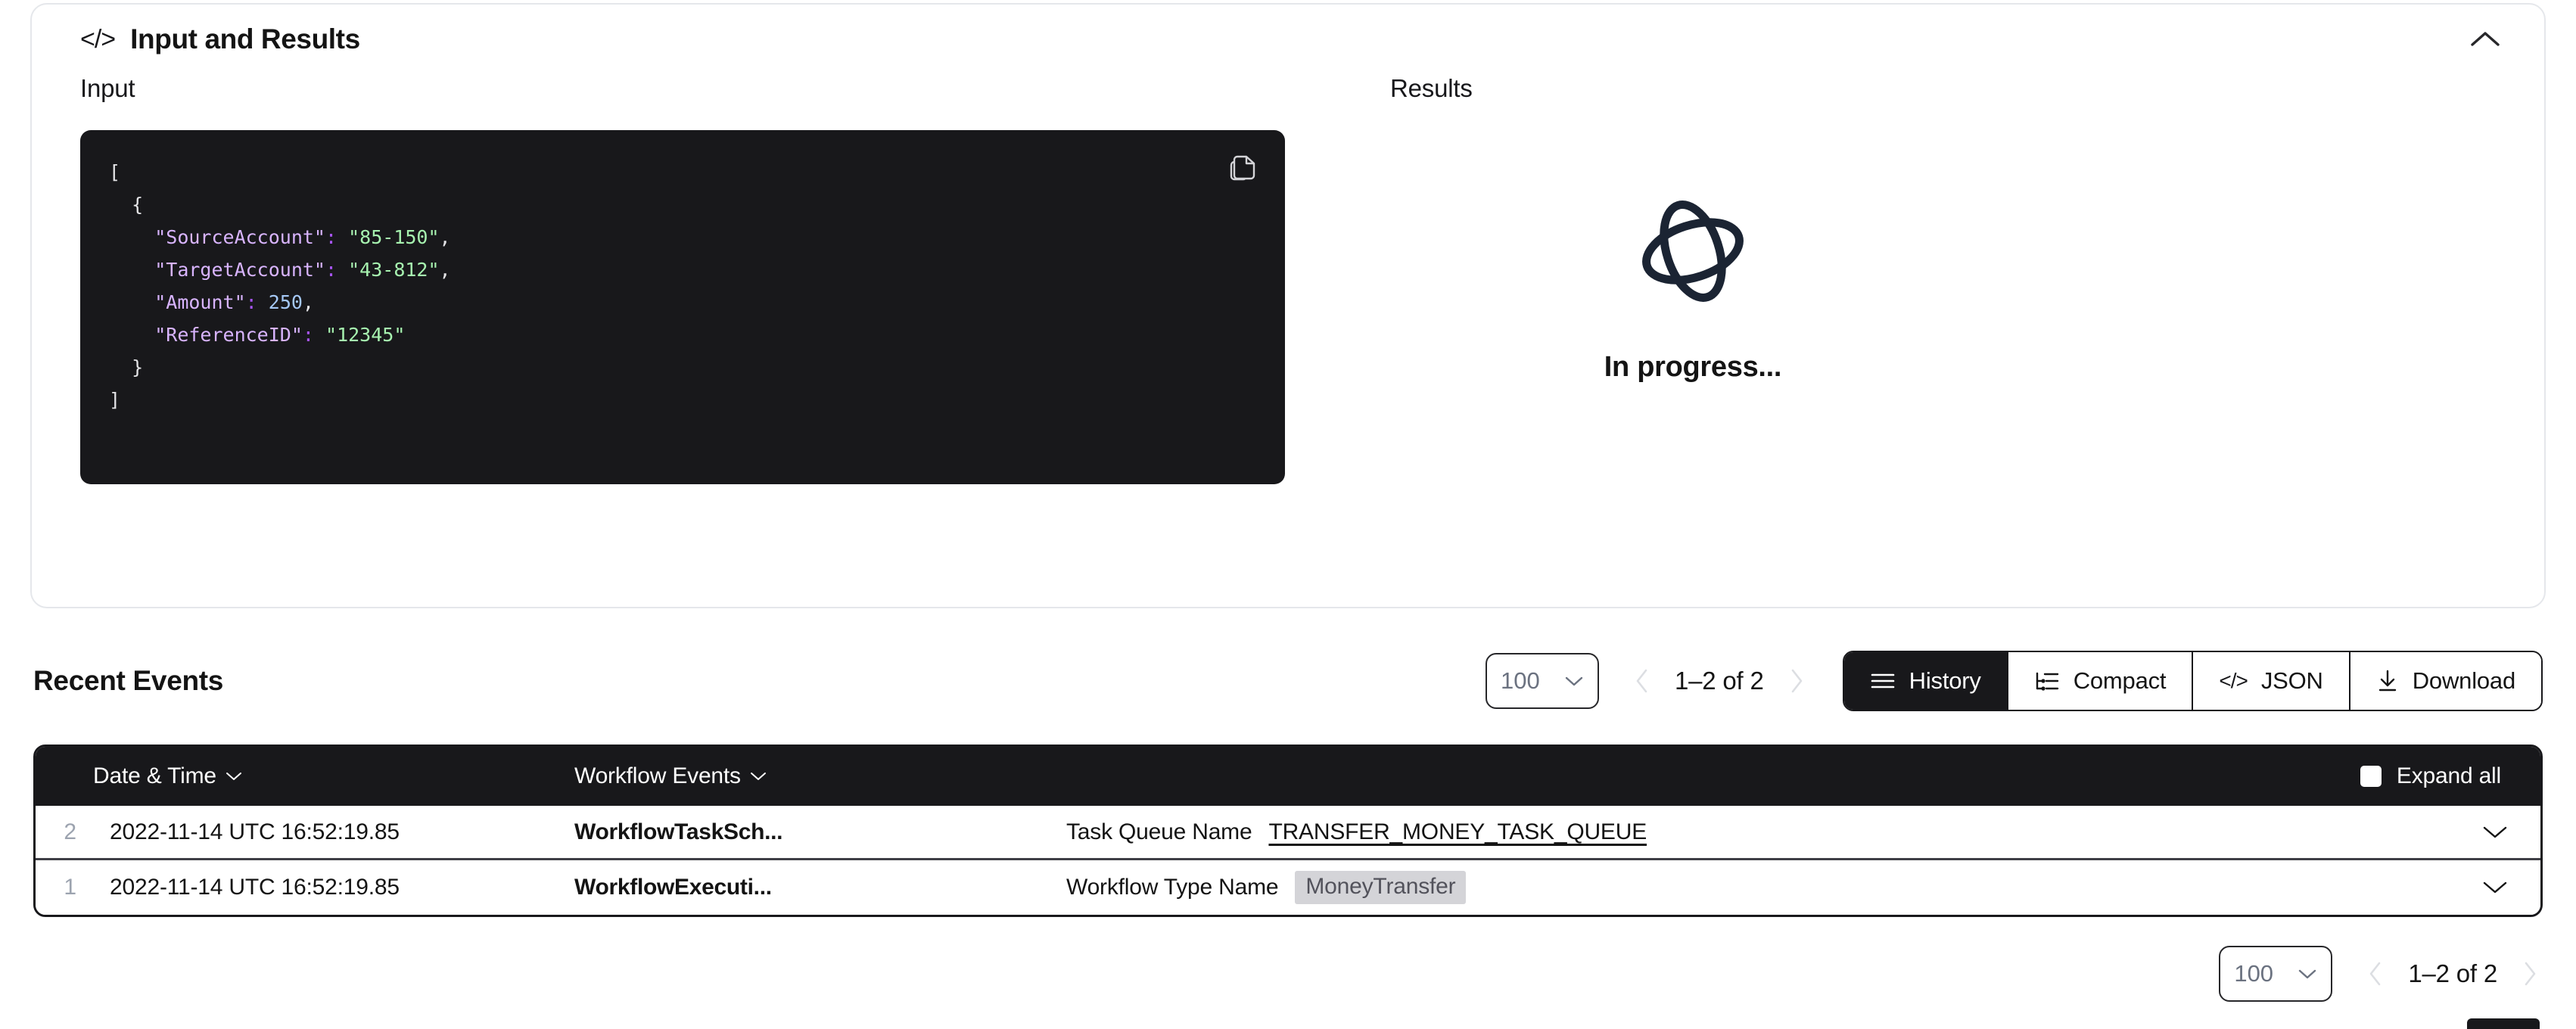 The height and width of the screenshot is (1029, 2576). Describe the element at coordinates (1159, 831) in the screenshot. I see `row-detail-label: Task Queue Name` at that location.